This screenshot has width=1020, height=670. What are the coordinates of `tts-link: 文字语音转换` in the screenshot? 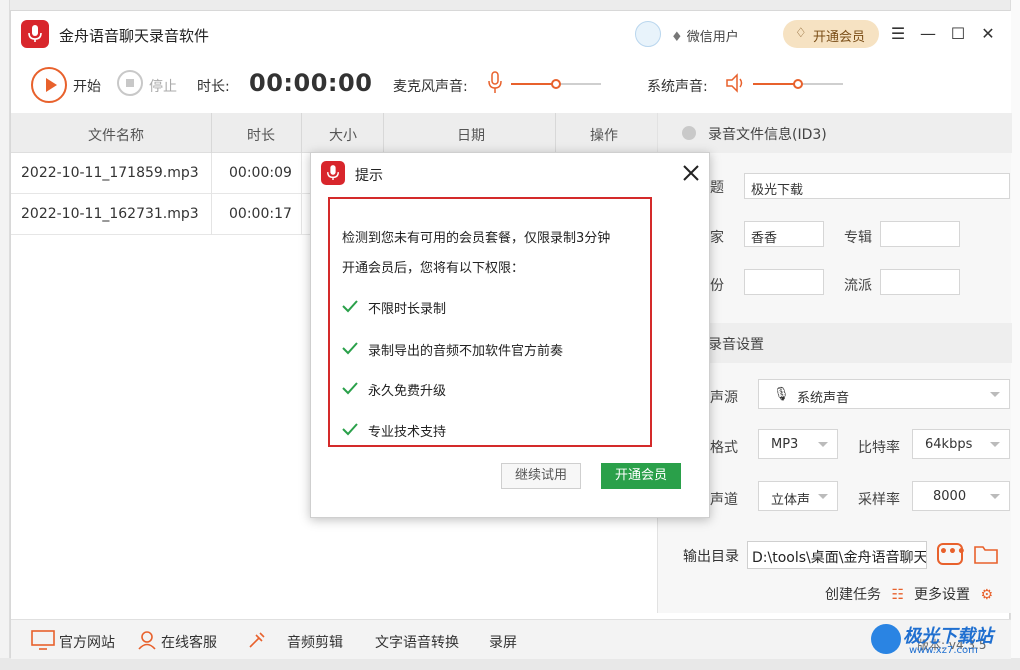 It's located at (417, 642).